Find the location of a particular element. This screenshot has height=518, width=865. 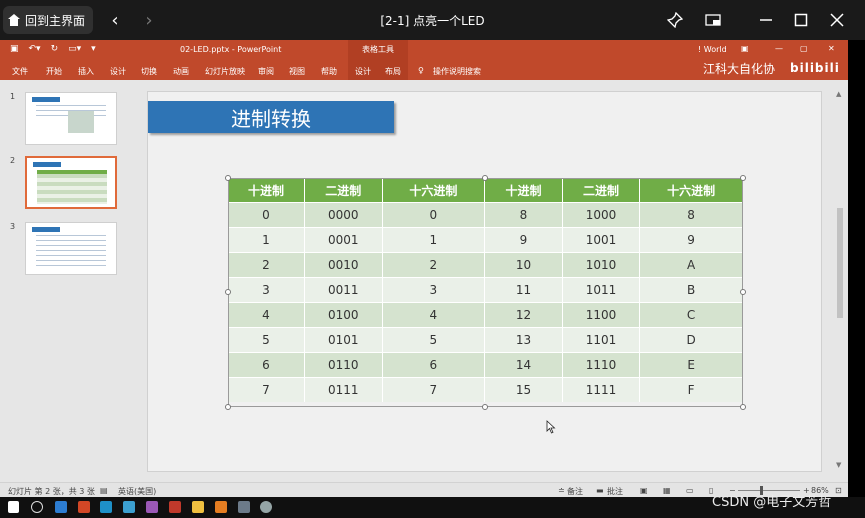

notes-icon: ≐ is located at coordinates (561, 490).